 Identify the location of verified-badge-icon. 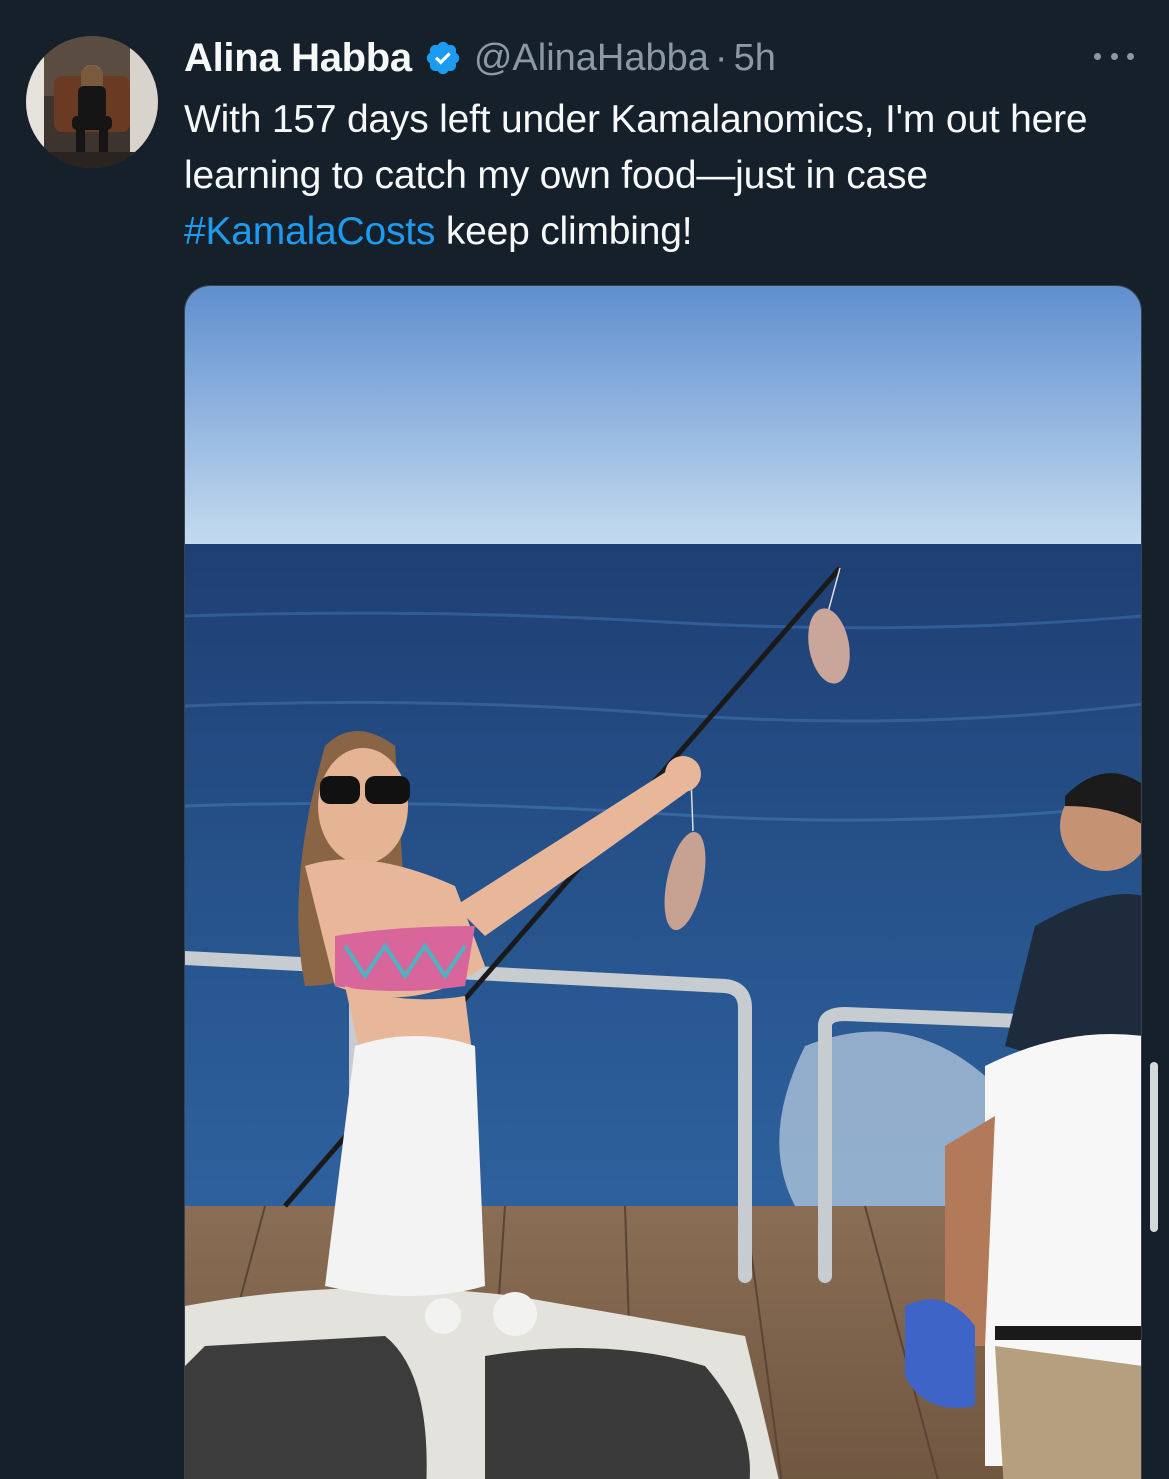
(443, 58).